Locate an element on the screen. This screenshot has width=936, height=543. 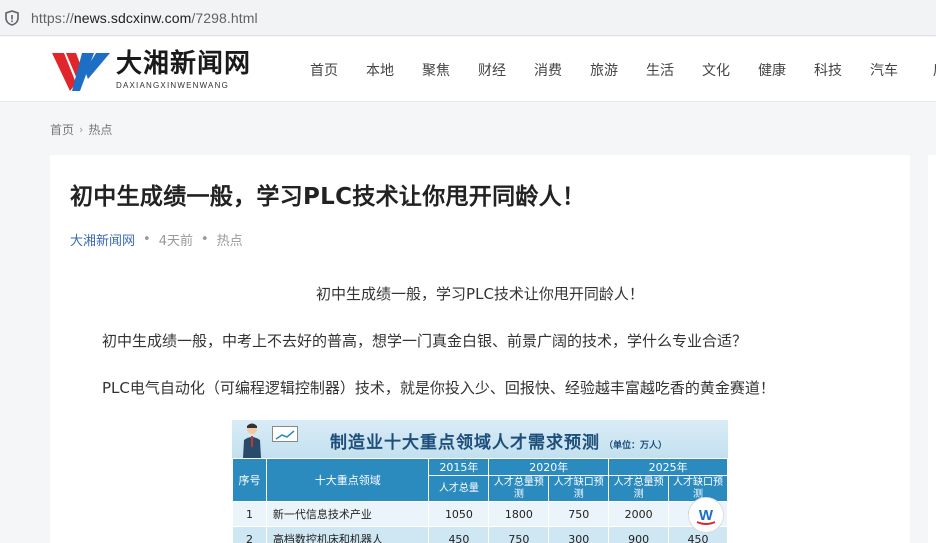
table-cell: 2 is located at coordinates (249, 534).